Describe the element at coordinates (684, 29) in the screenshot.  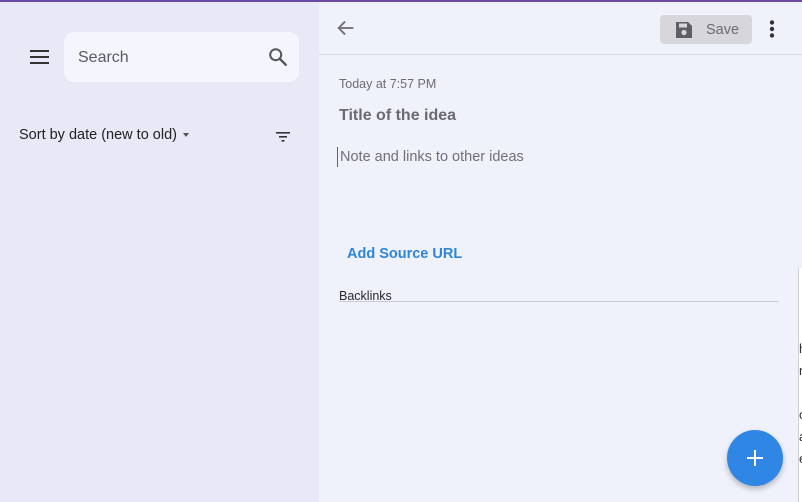
I see `floppy-disk-icon` at that location.